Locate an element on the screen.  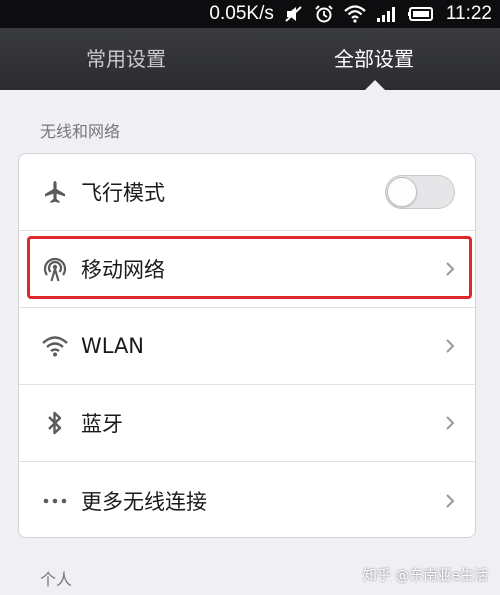
section-title-personal: 个人 is located at coordinates (56, 579).